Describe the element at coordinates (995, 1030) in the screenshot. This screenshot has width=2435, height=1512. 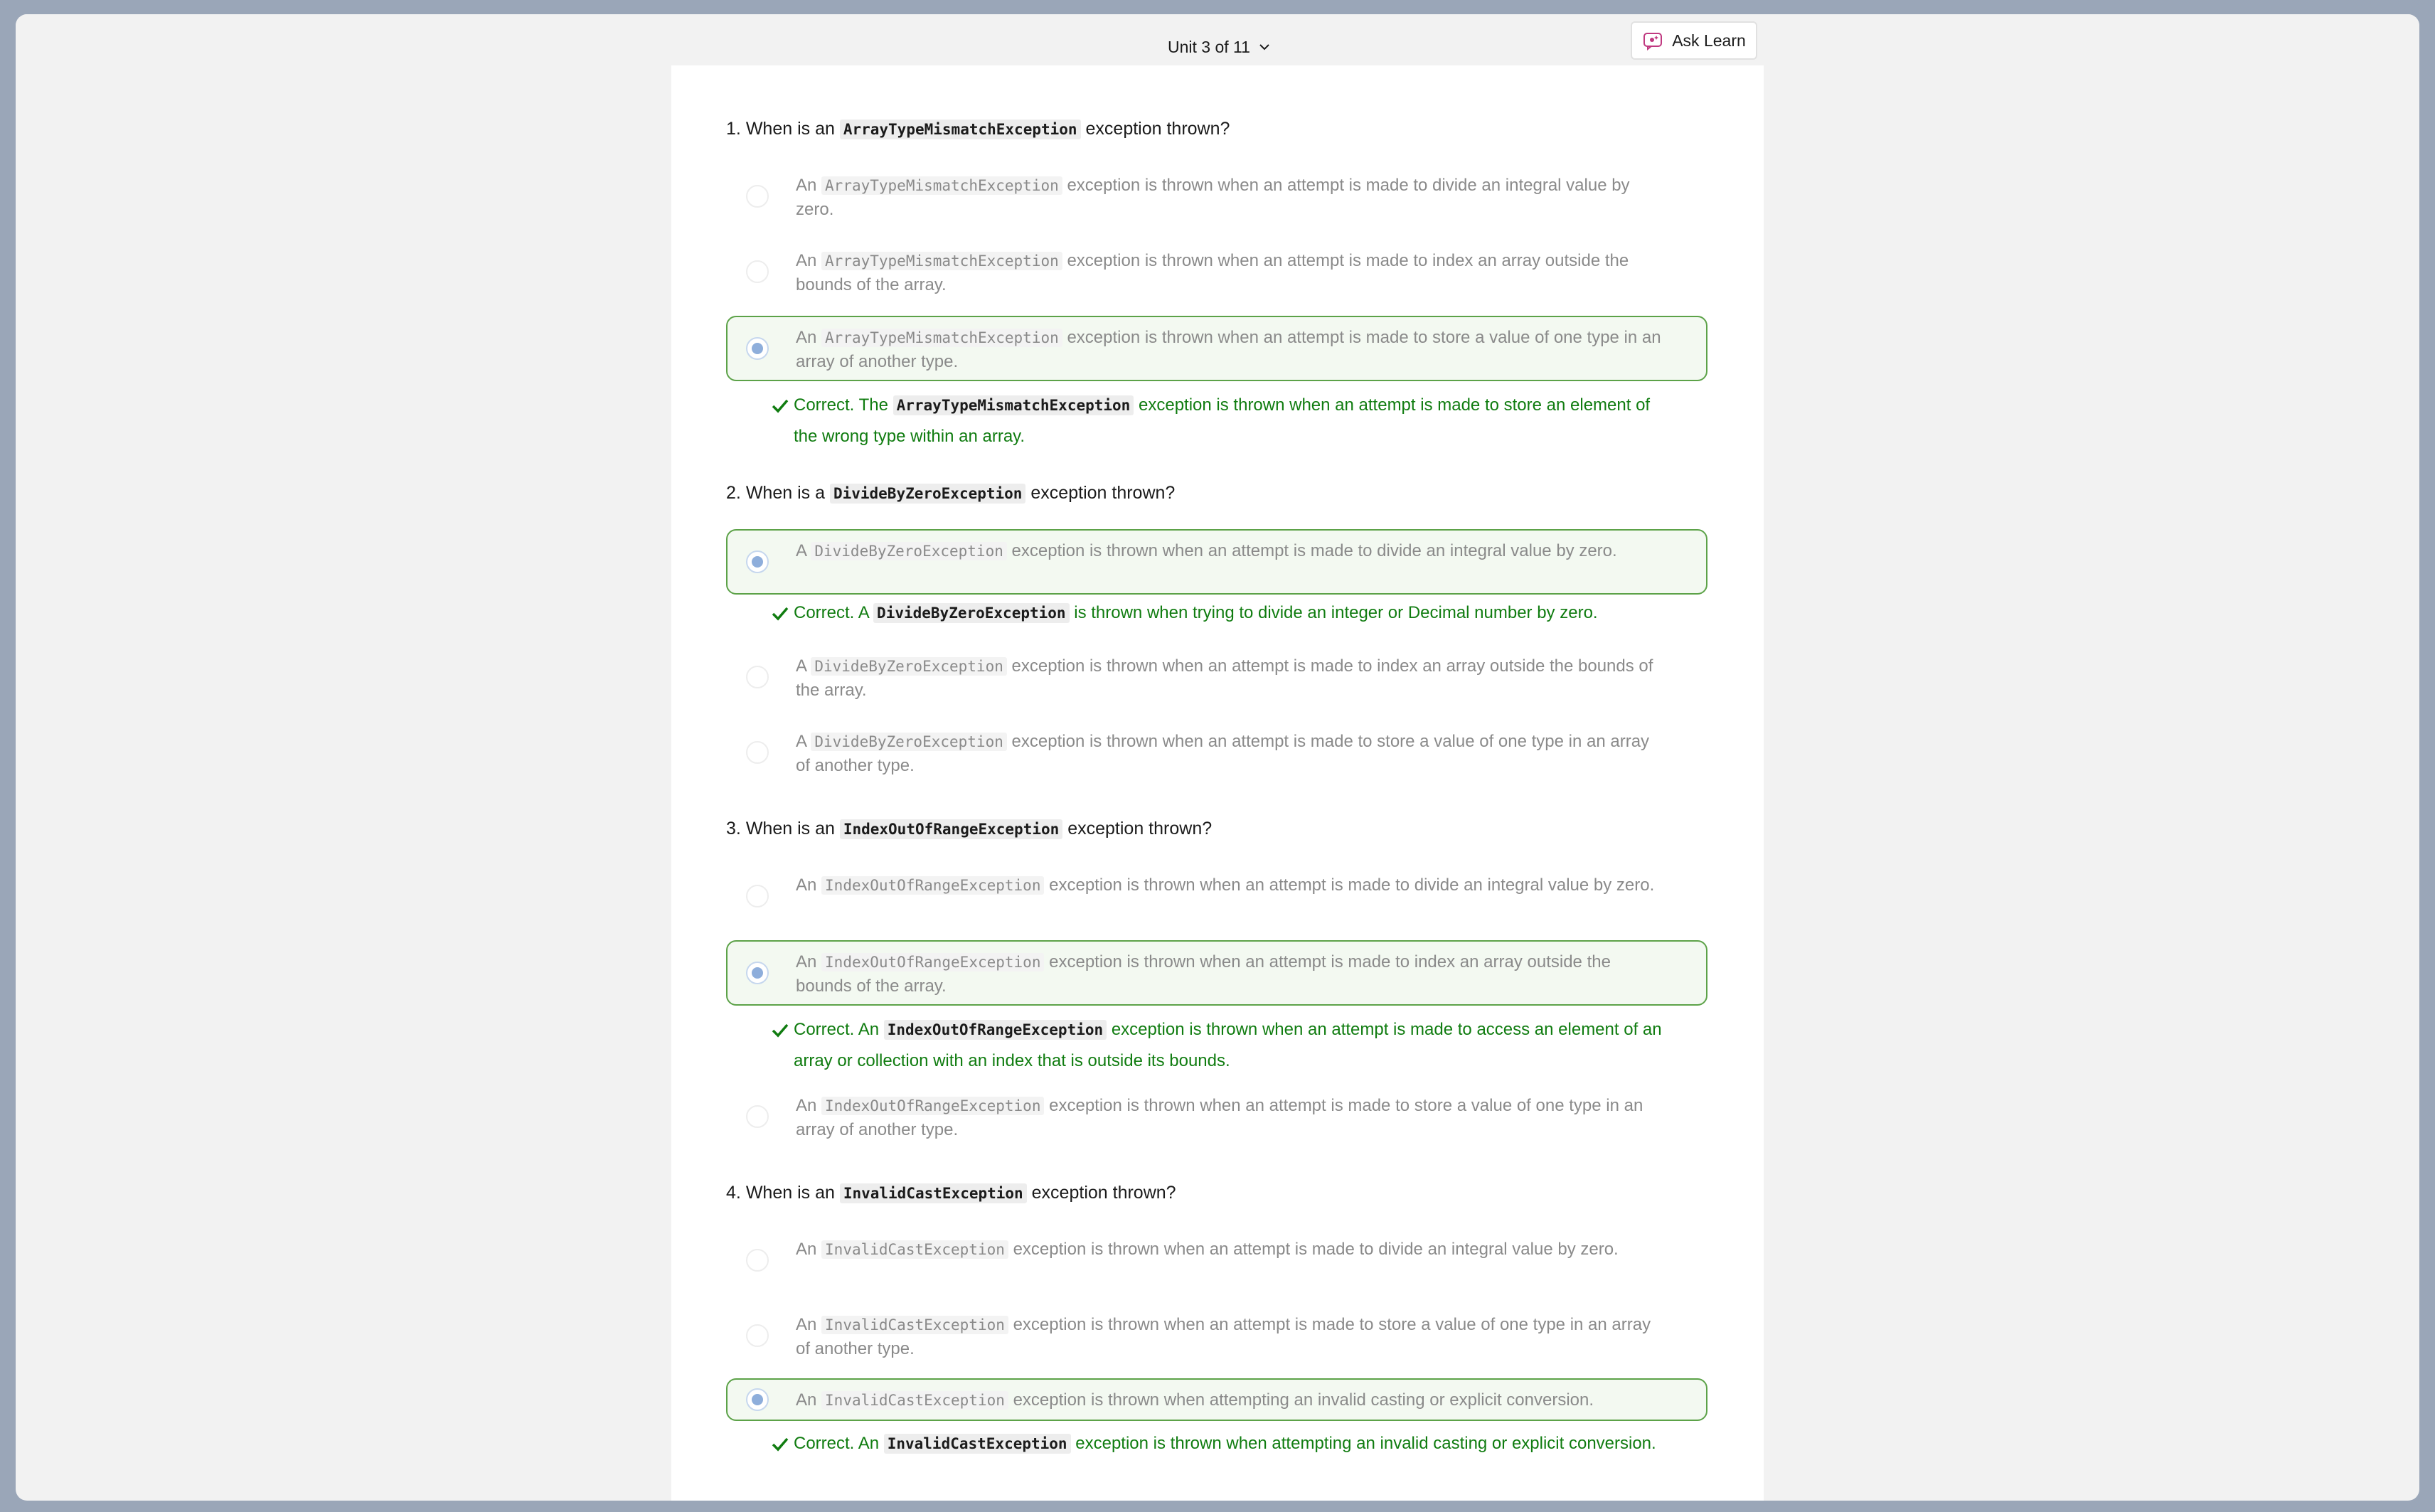
I see `feedback-code: IndexOutOfRangeException` at that location.